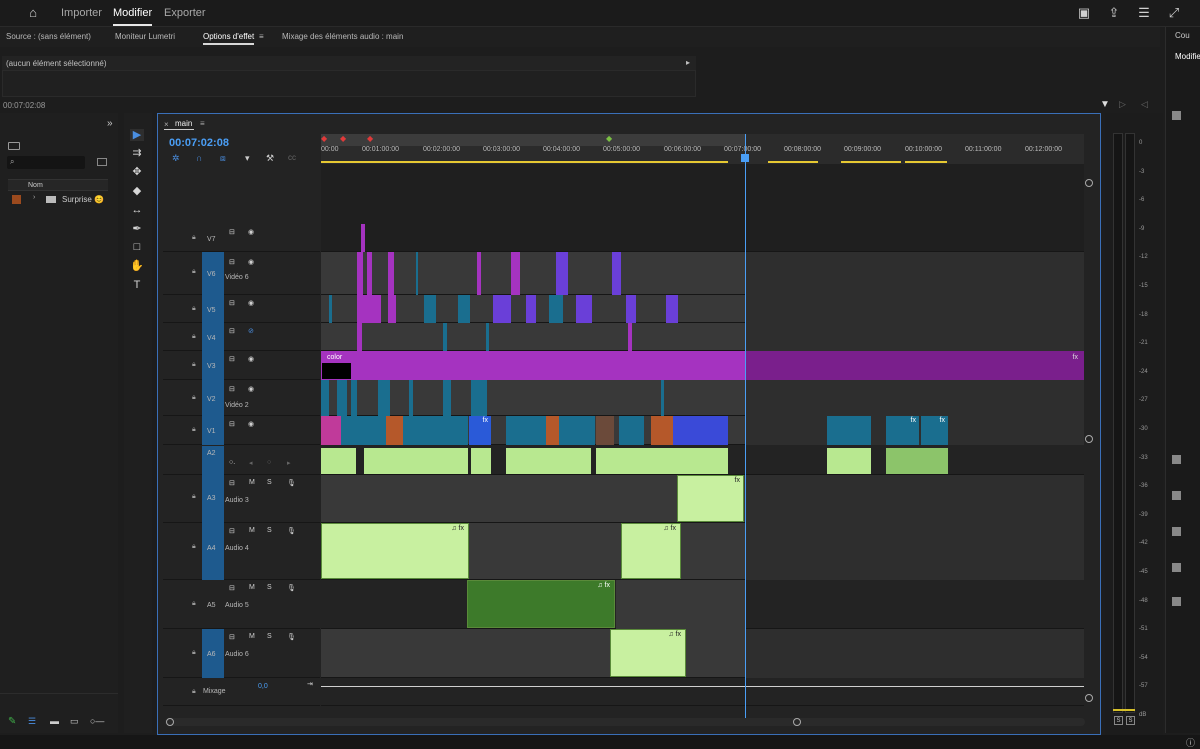 The height and width of the screenshot is (749, 1200). Describe the element at coordinates (533, 365) in the screenshot. I see `color-matte-clip: color` at that location.